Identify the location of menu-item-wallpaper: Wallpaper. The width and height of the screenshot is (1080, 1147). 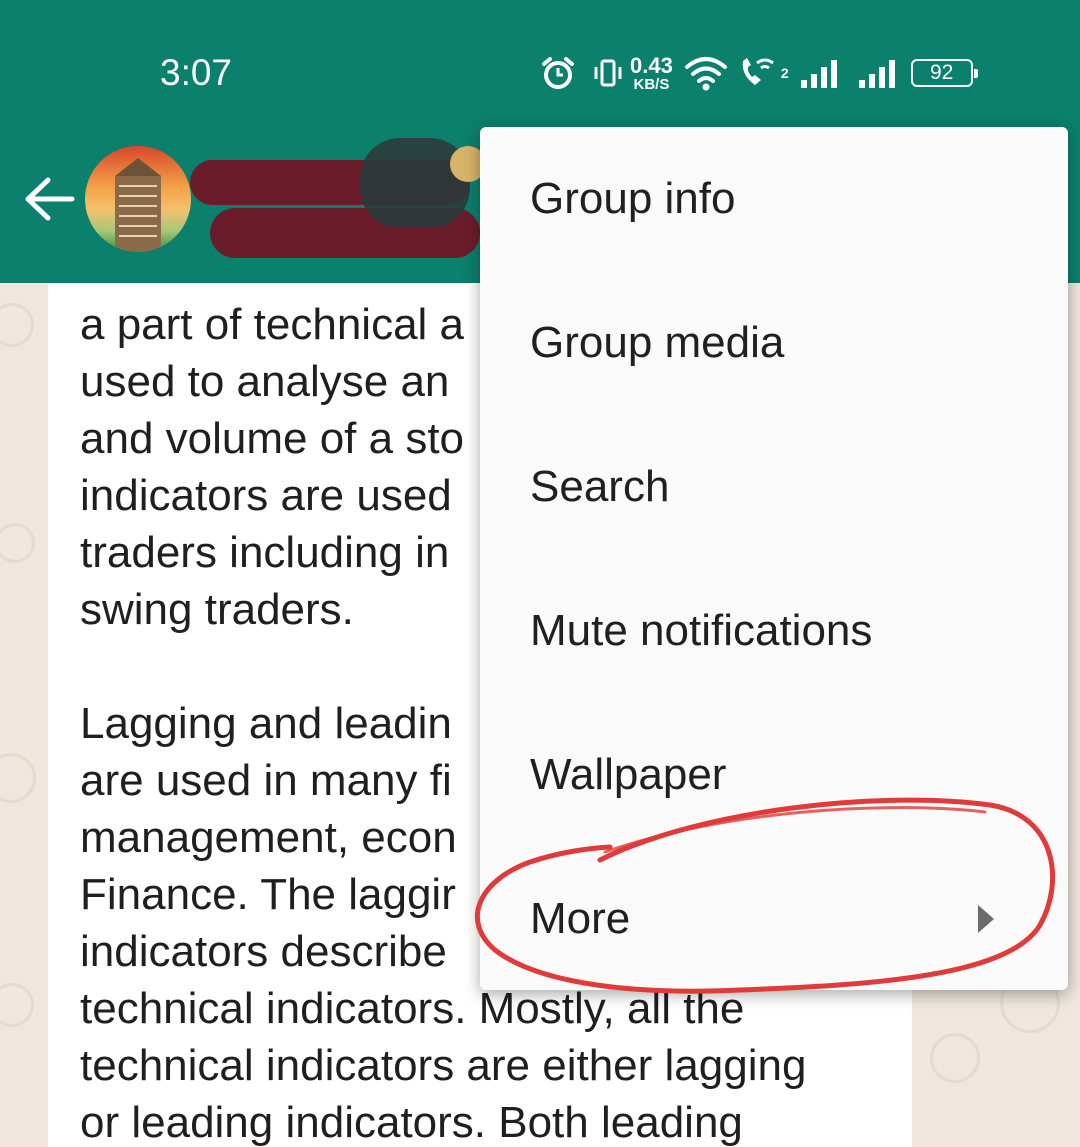
(774, 775).